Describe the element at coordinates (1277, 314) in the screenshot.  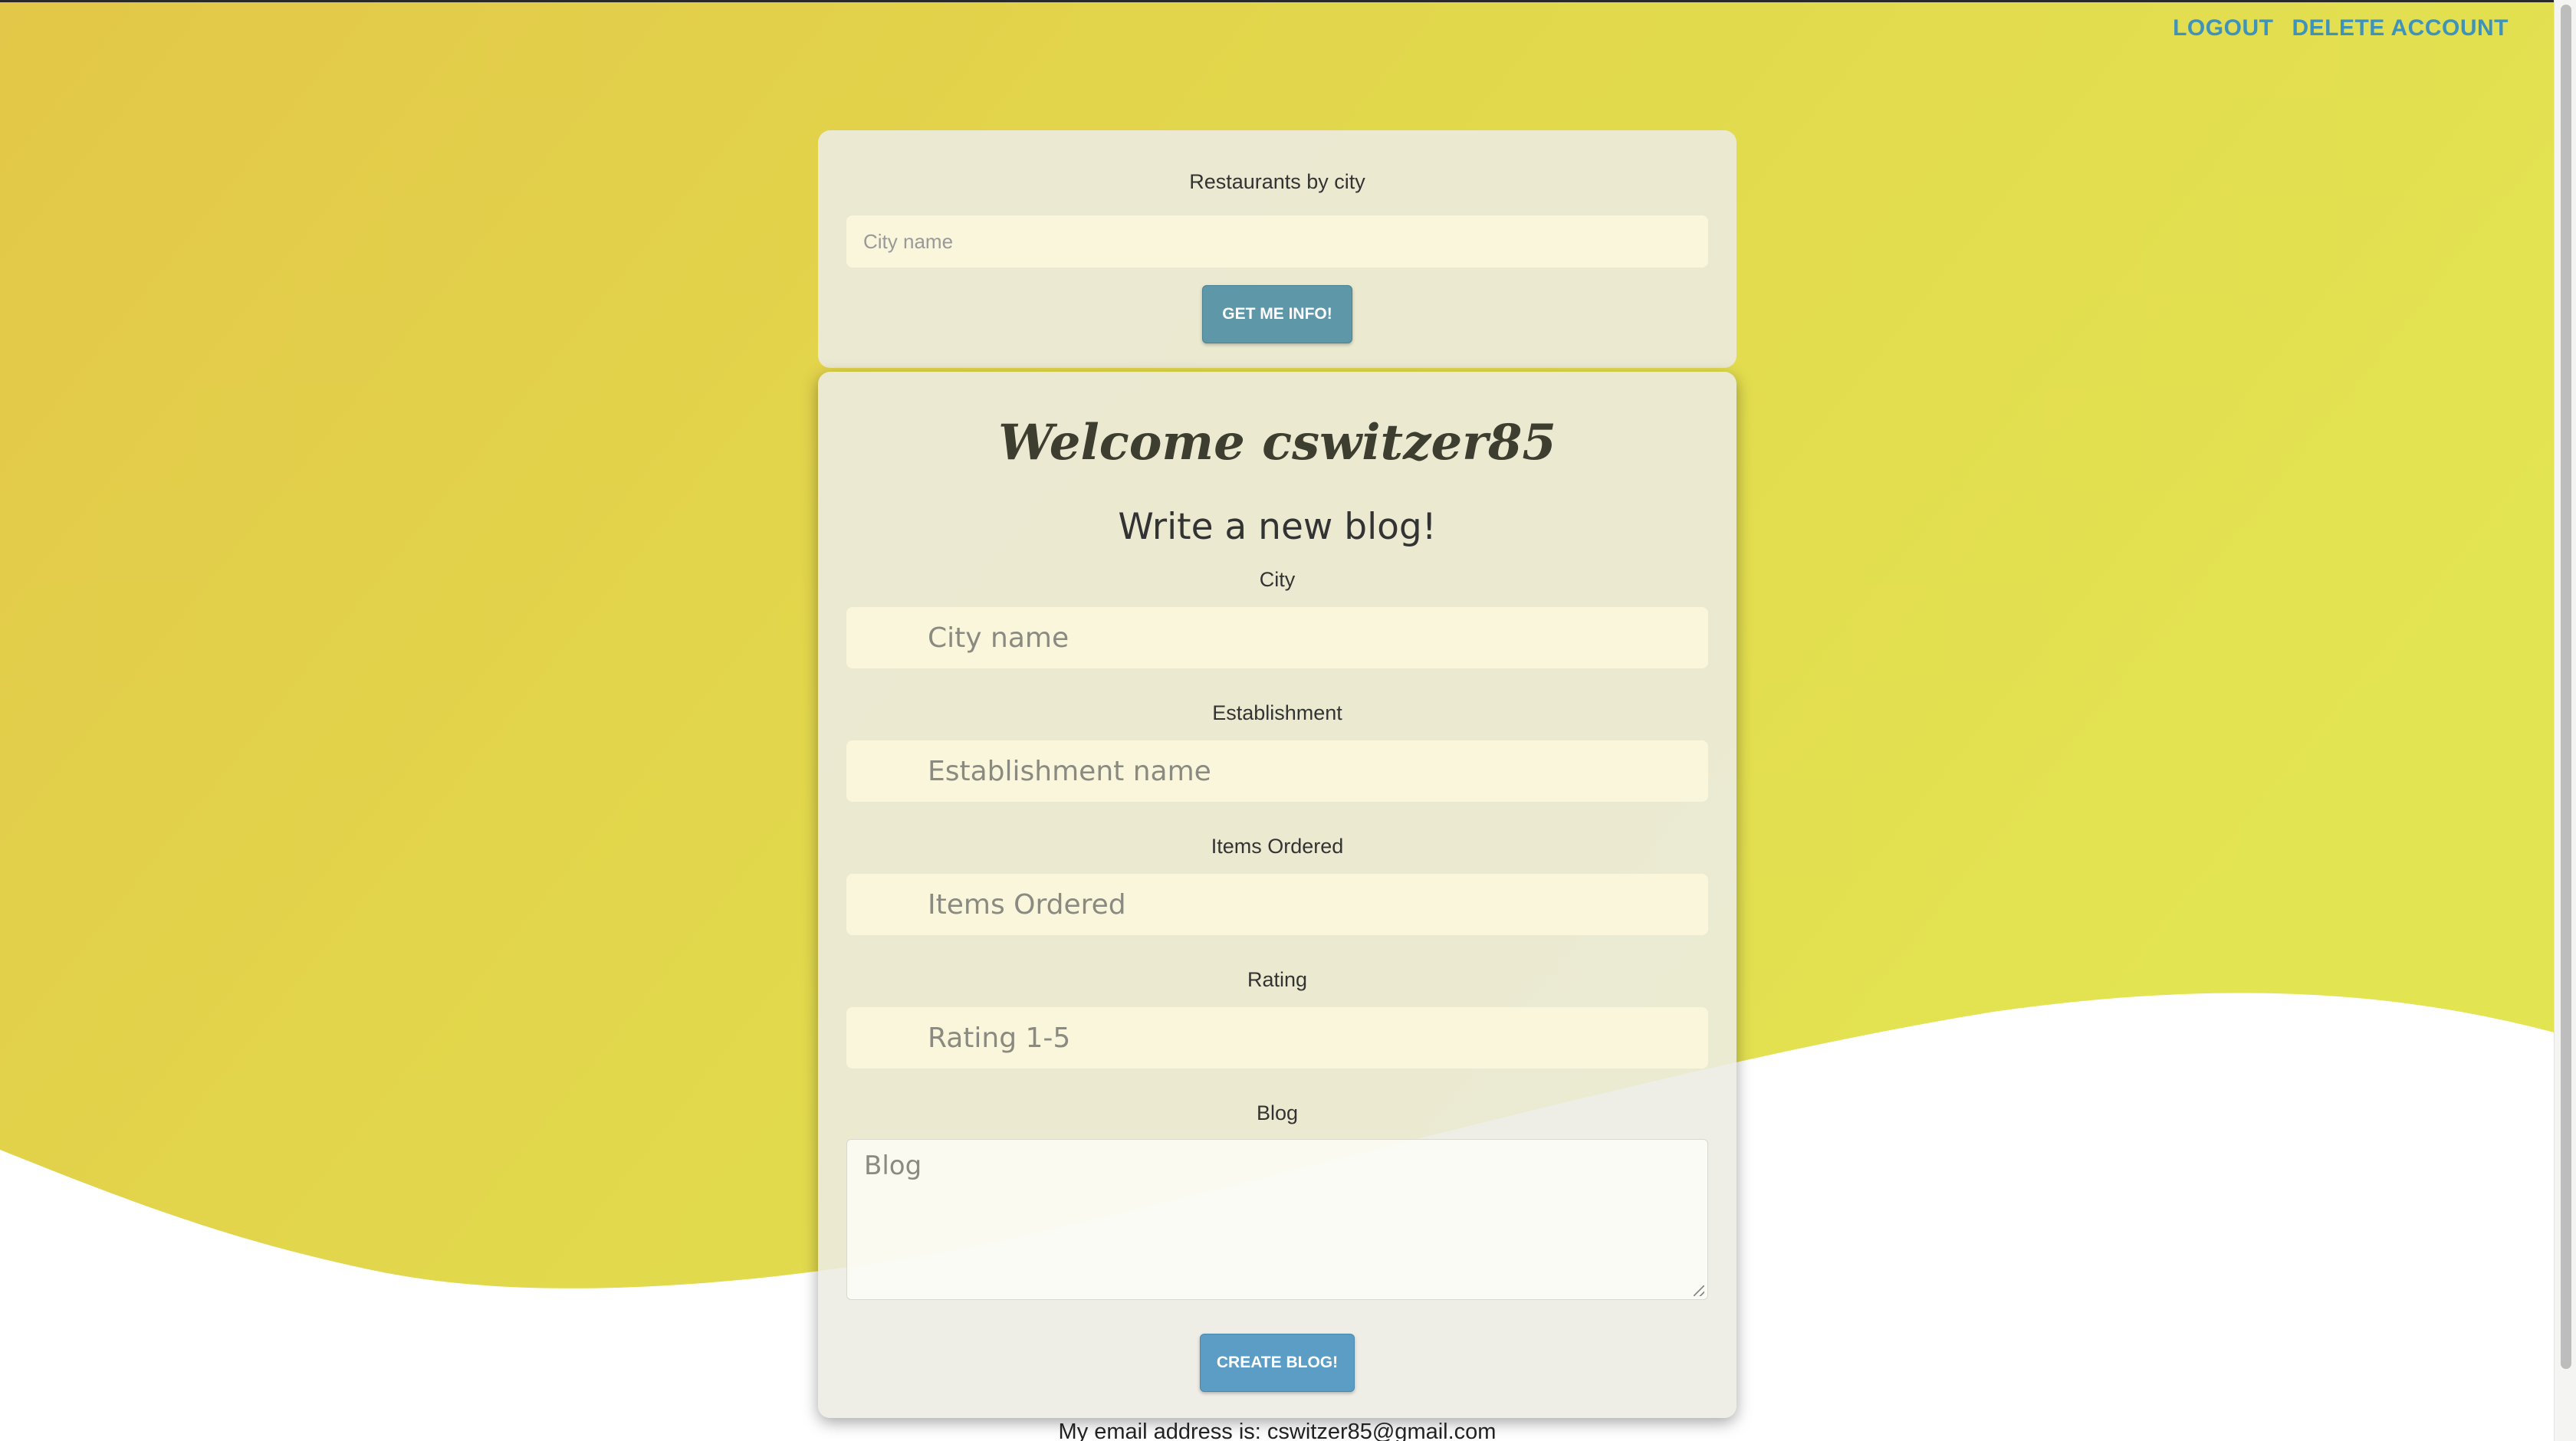
I see `get-me-info-button: GET ME INFO!` at that location.